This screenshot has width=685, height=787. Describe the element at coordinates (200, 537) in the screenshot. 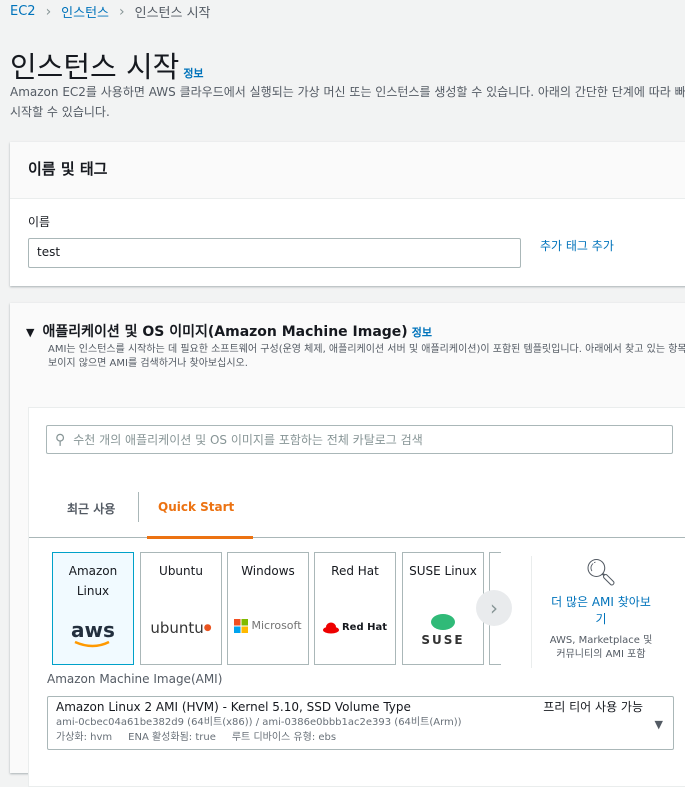

I see `tab-underline` at that location.